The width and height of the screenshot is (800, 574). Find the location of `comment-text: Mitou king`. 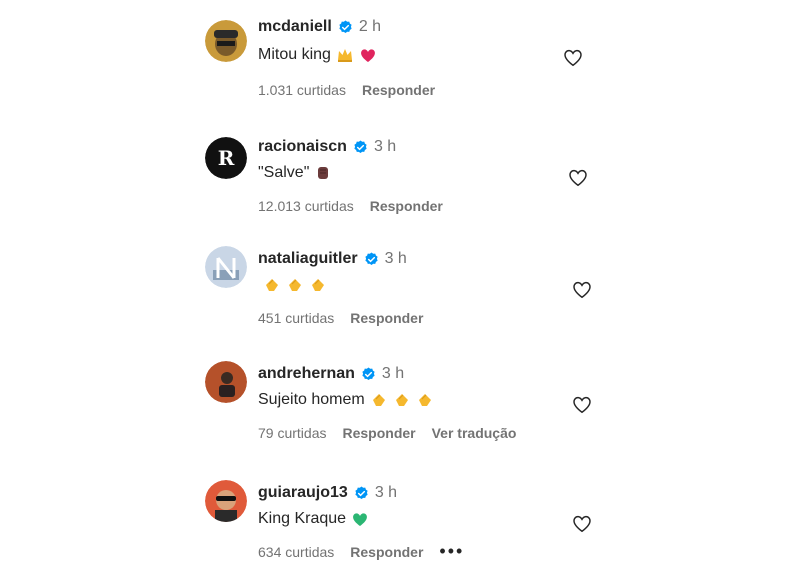

comment-text: Mitou king is located at coordinates (294, 54).